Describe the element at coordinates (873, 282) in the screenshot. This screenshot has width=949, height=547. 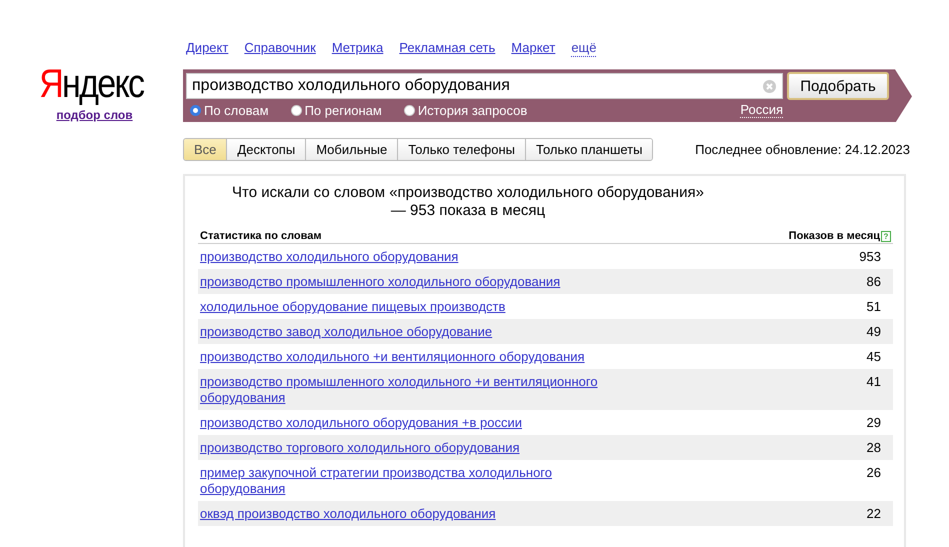
I see `count-cell: 86` at that location.